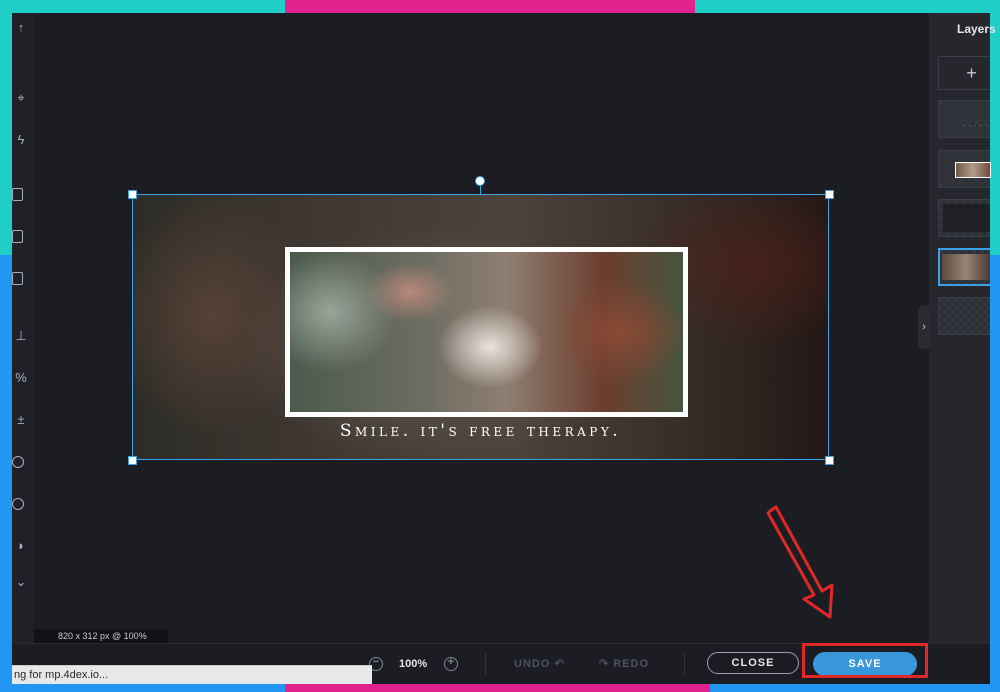  Describe the element at coordinates (21, 420) in the screenshot. I see `adjust-icon: ±` at that location.